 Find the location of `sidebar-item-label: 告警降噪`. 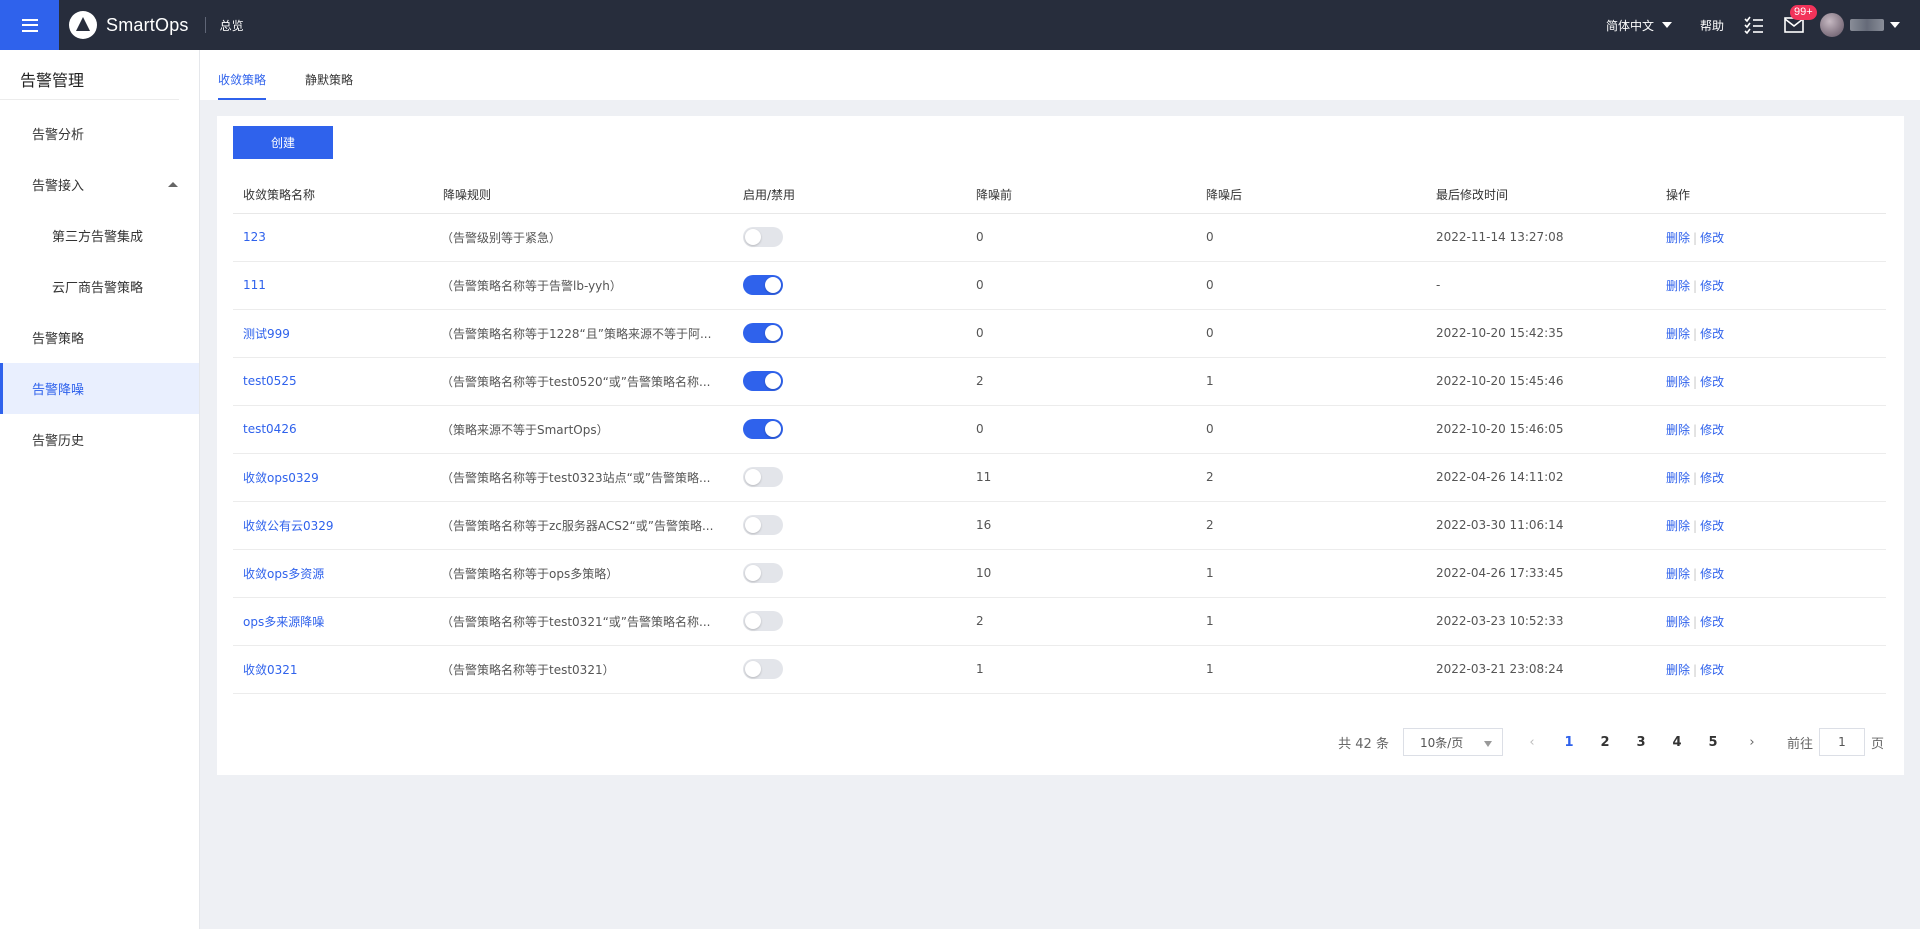

sidebar-item-label: 告警降噪 is located at coordinates (58, 390).